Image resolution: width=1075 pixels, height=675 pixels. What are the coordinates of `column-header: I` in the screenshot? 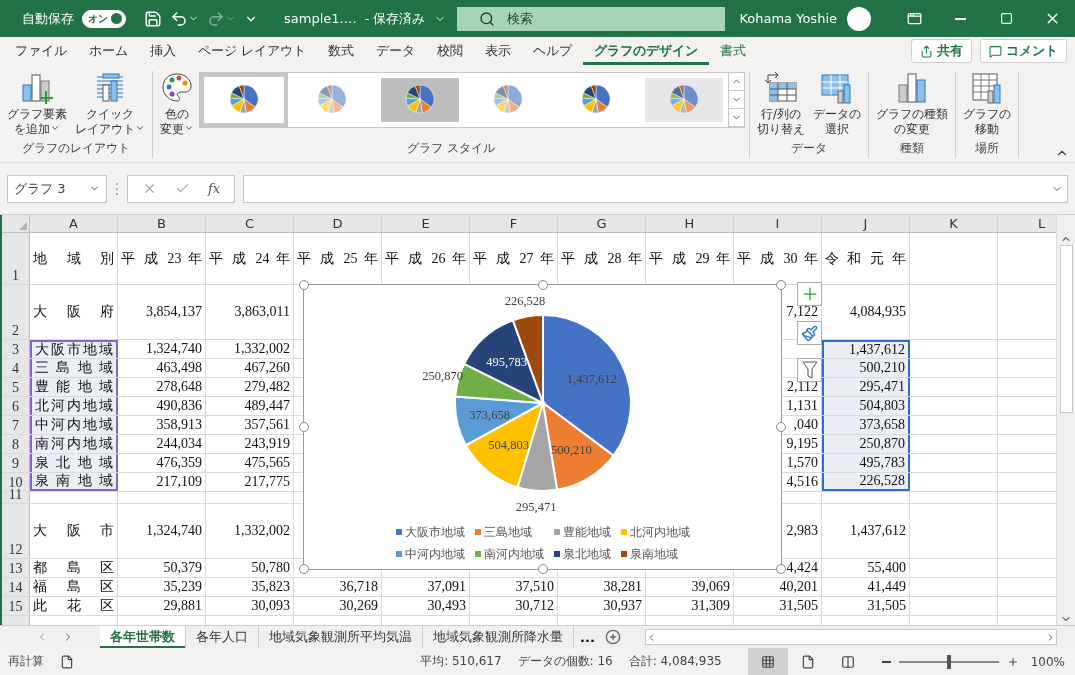 It's located at (778, 224).